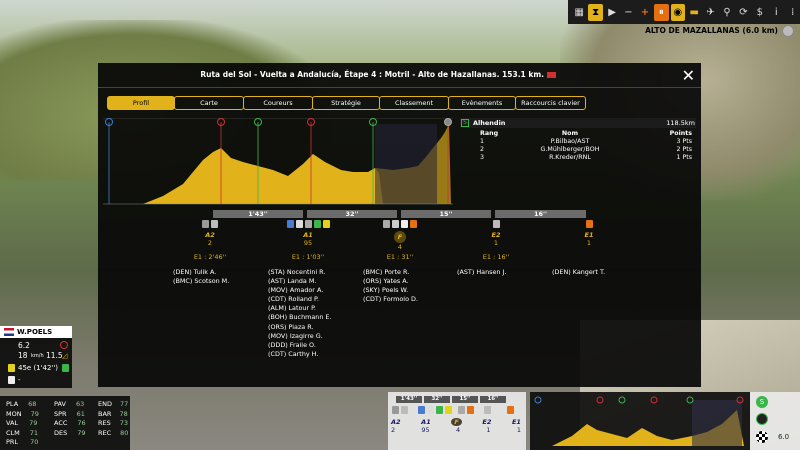 The image size is (800, 450). What do you see at coordinates (640, 421) in the screenshot?
I see `mini-profile-chart` at bounding box center [640, 421].